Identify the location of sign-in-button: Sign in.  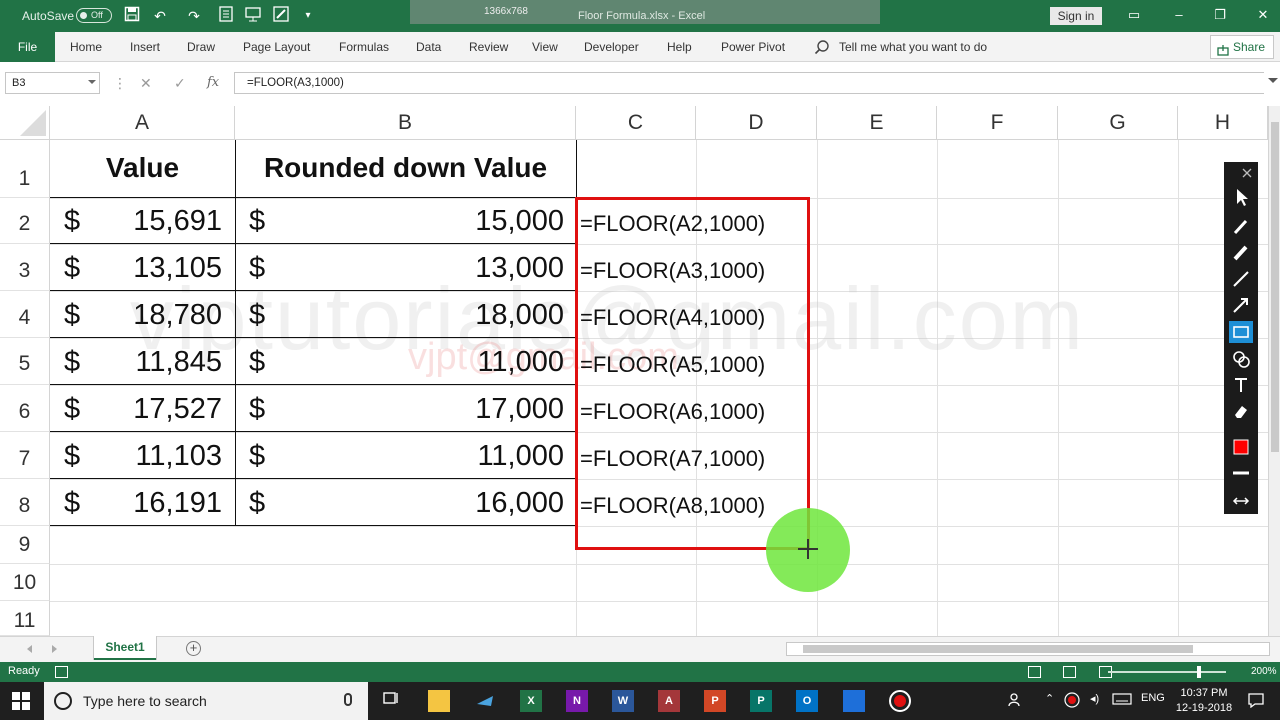
(1076, 16).